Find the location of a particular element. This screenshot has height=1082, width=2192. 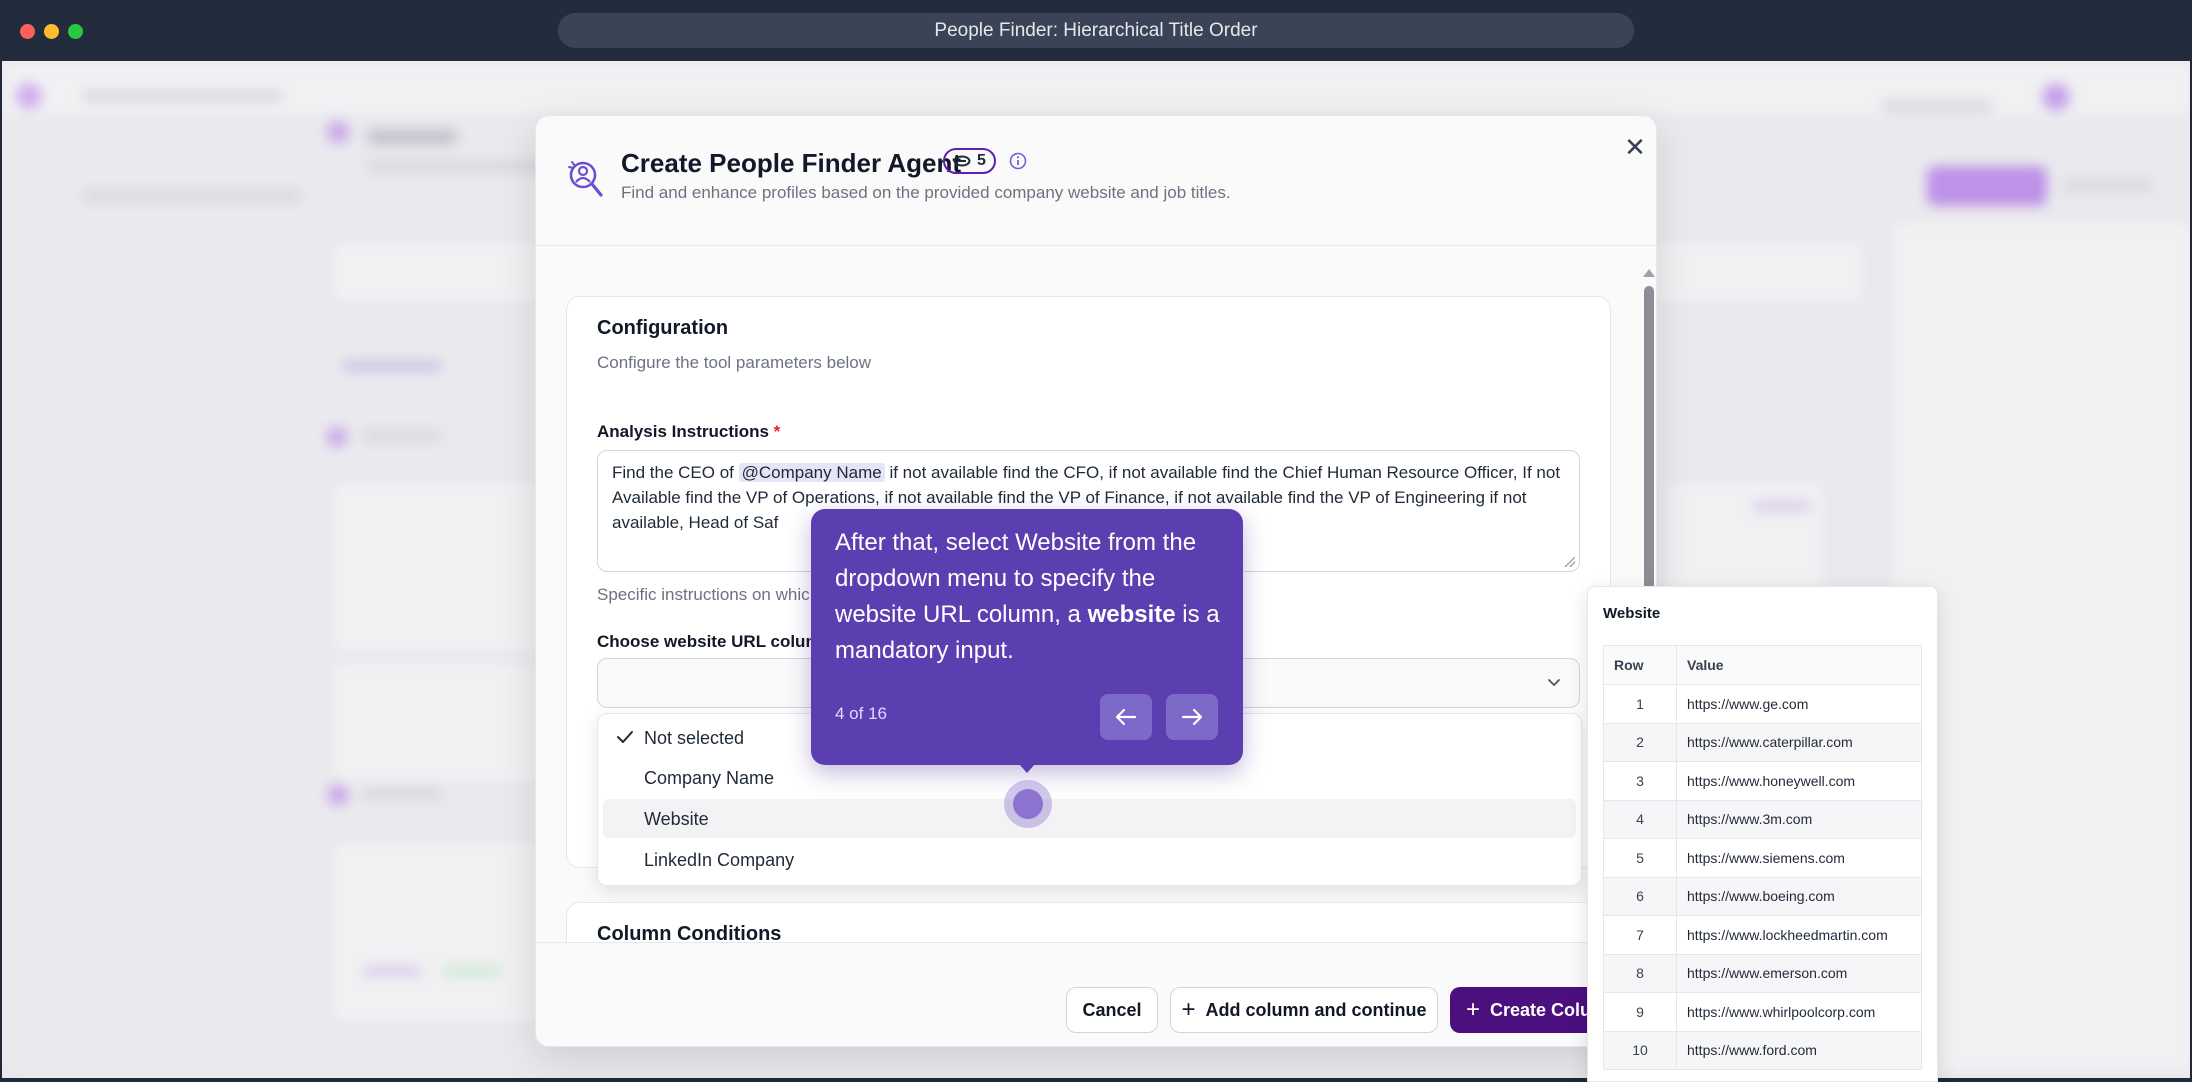

close-window-button is located at coordinates (27, 31).